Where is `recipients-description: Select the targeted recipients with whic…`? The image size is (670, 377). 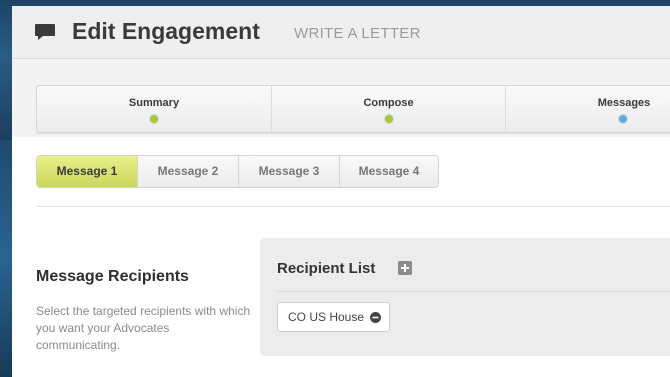
recipients-description: Select the targeted recipients with whic… is located at coordinates (143, 328).